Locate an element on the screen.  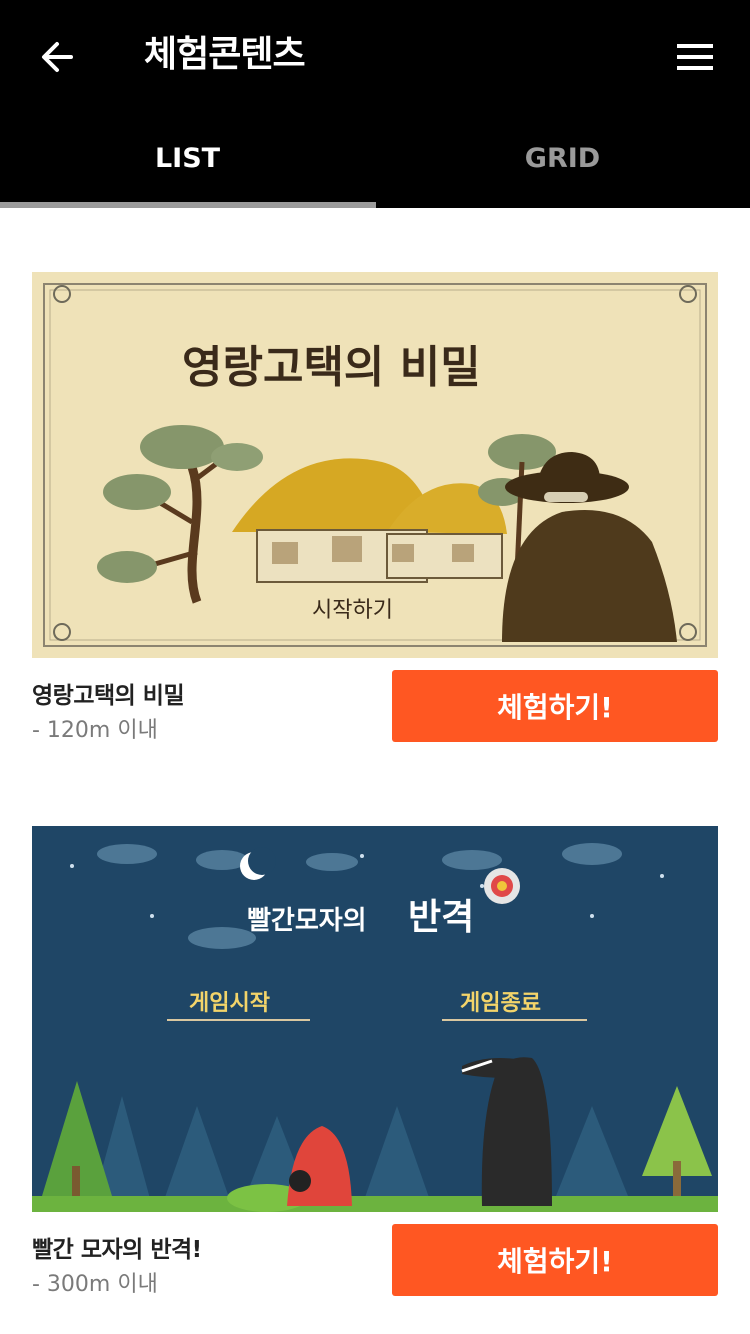
content-title: 영랑고택의 비밀 is located at coordinates (108, 696).